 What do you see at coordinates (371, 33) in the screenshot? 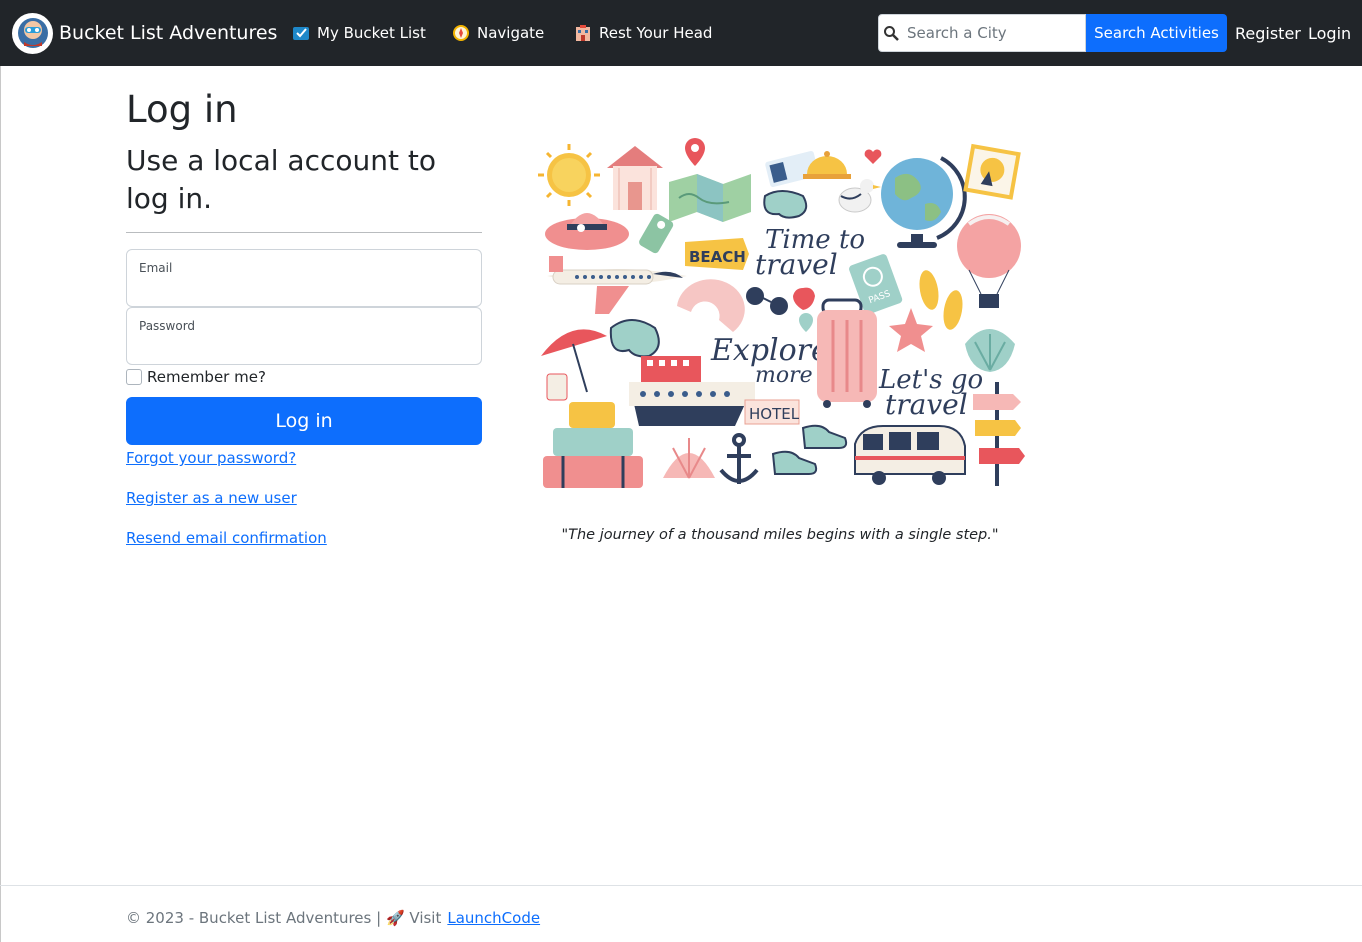
I see `nav-my-bucket-list-label: My Bucket List` at bounding box center [371, 33].